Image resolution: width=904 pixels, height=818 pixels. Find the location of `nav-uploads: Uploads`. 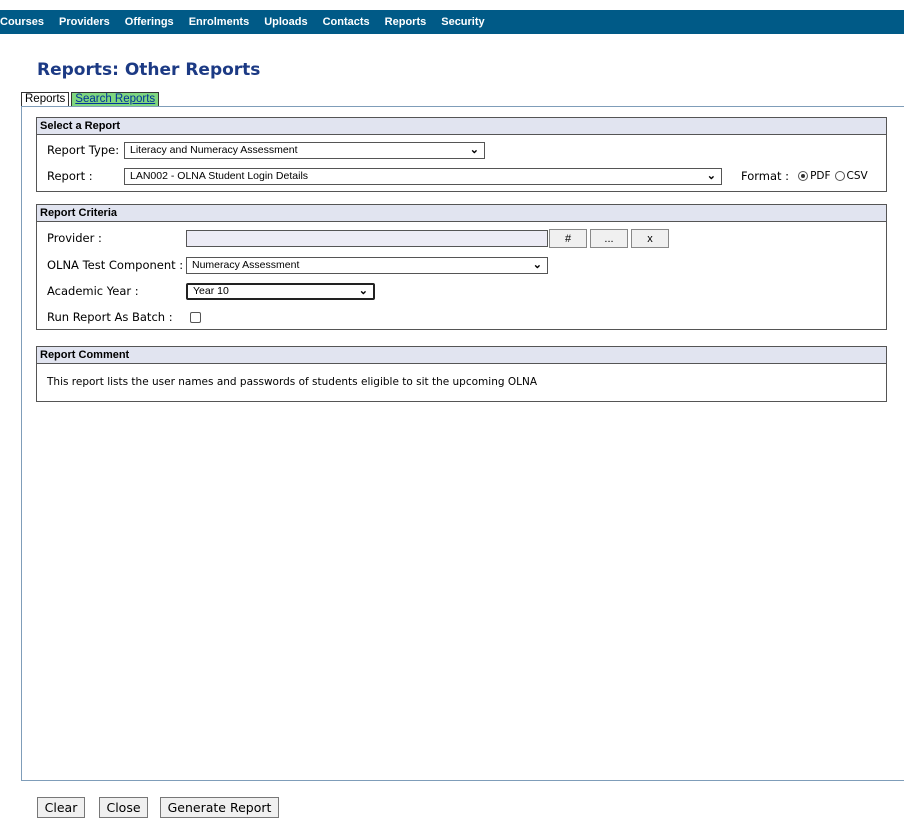

nav-uploads: Uploads is located at coordinates (285, 22).